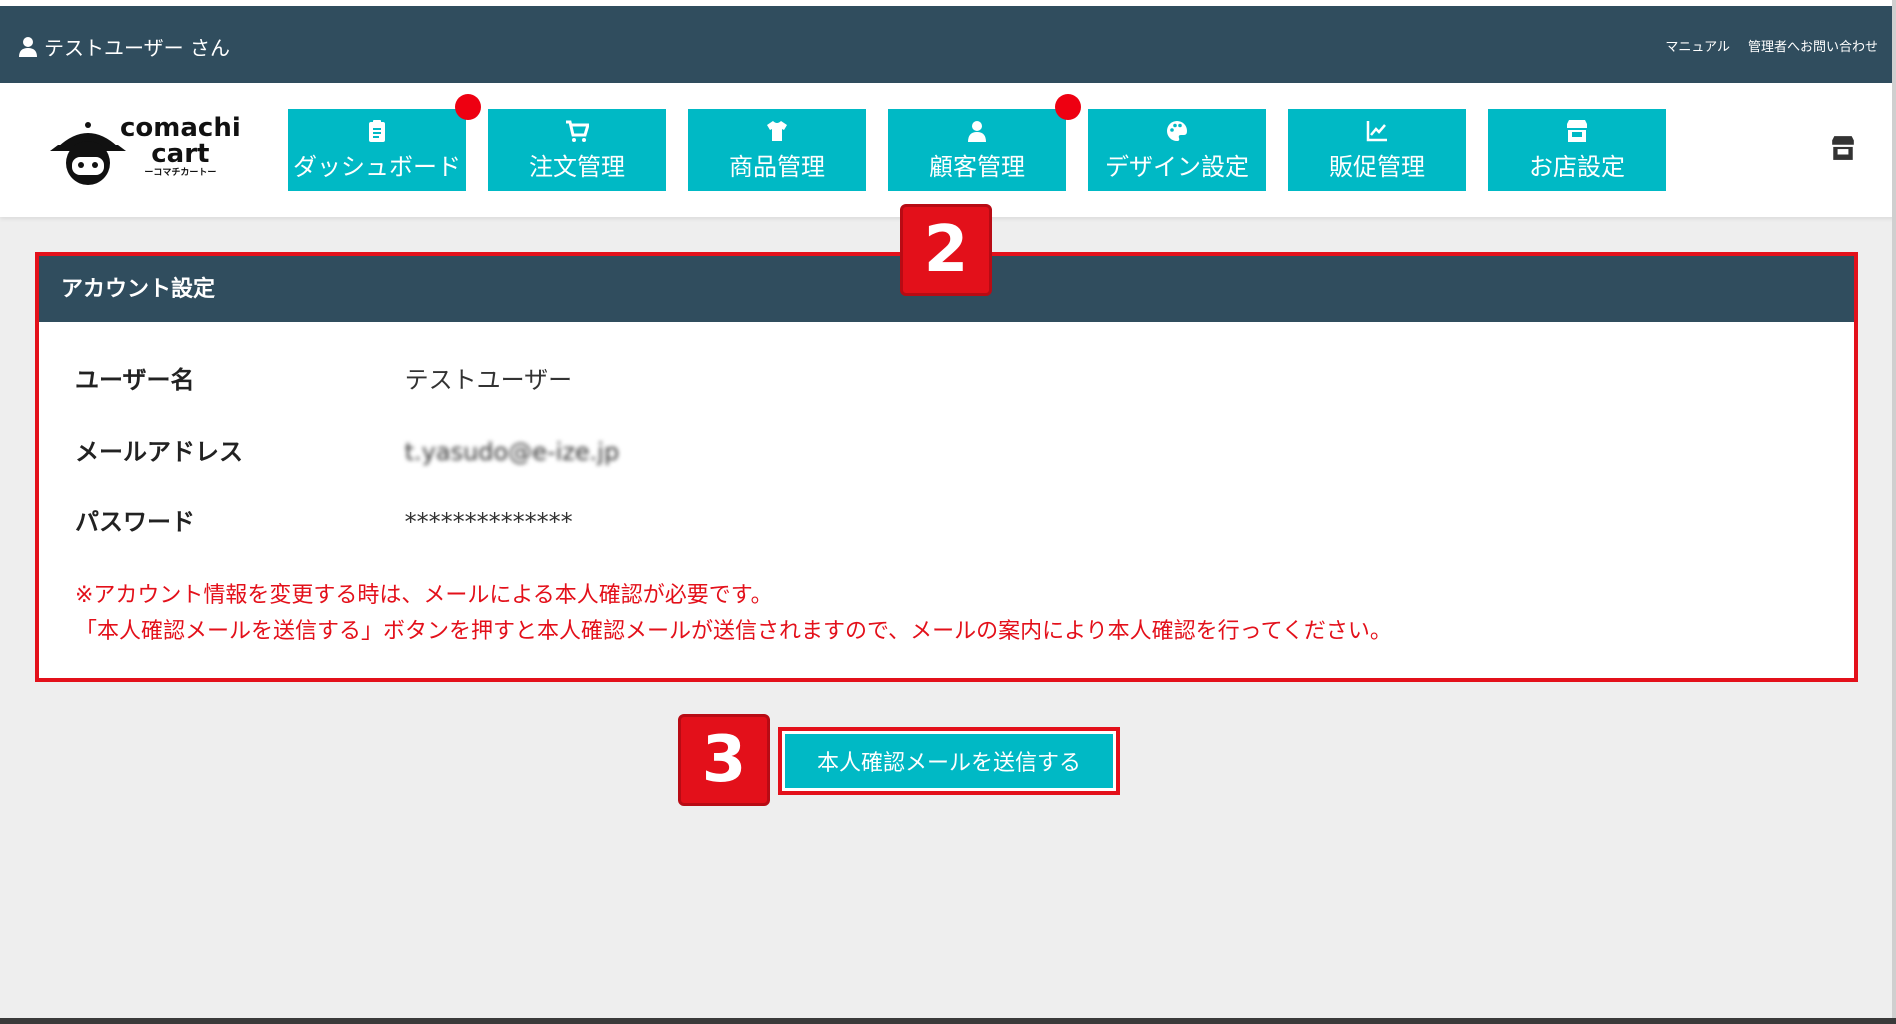 Image resolution: width=1896 pixels, height=1024 pixels. I want to click on nav-products-label: 商品管理, so click(777, 167).